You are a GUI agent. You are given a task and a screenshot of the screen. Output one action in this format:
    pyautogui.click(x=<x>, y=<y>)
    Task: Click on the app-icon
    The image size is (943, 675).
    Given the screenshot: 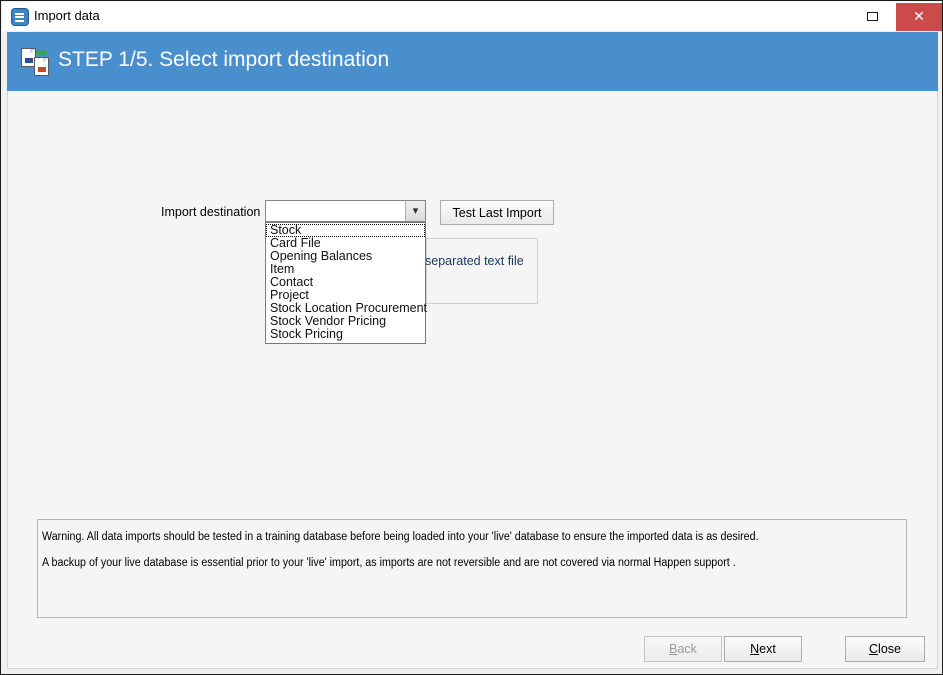 What is the action you would take?
    pyautogui.click(x=20, y=17)
    